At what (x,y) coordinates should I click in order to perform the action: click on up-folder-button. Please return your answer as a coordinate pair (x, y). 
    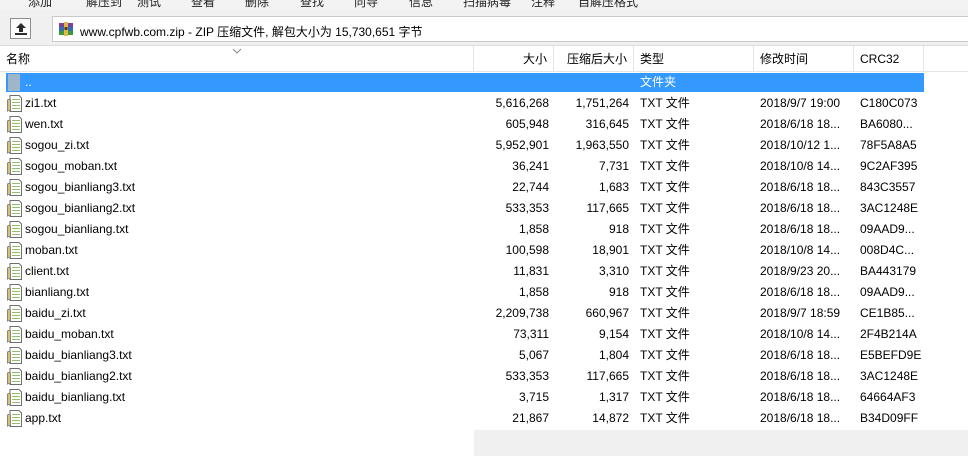
    Looking at the image, I should click on (20, 28).